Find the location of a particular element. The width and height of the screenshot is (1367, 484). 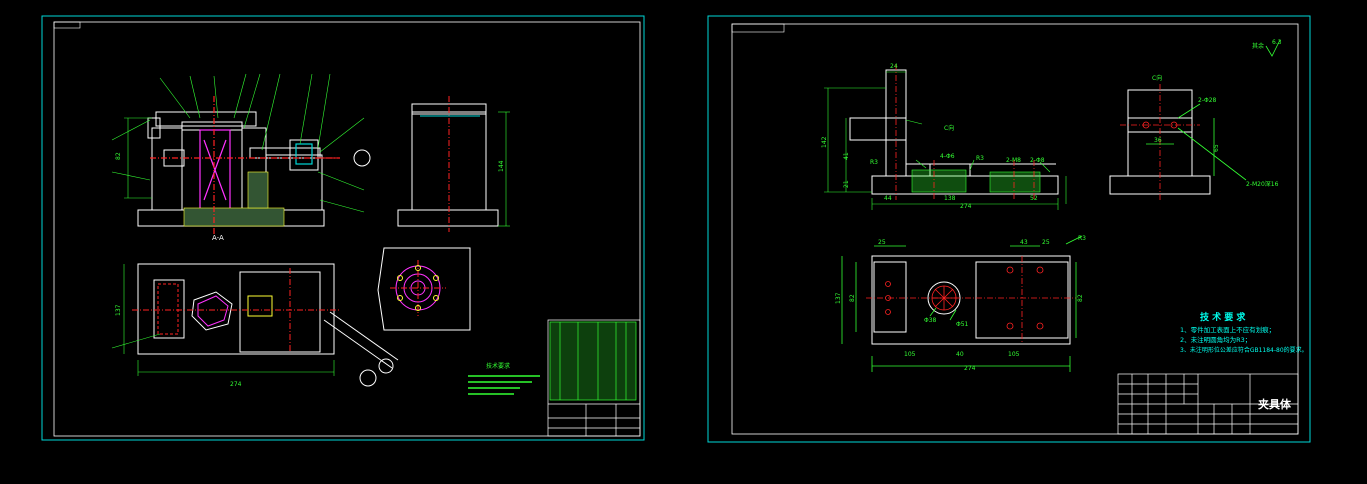

front-dim-d2: 142 is located at coordinates (824, 142).